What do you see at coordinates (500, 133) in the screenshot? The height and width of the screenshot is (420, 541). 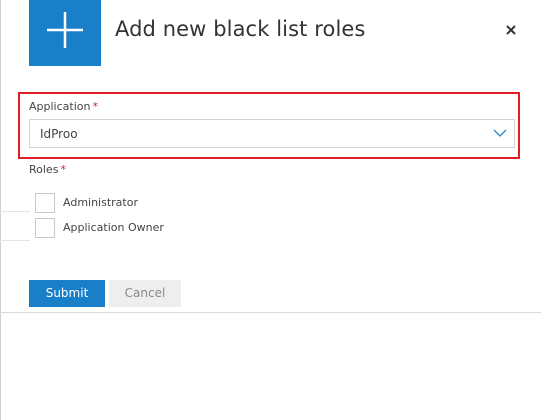 I see `chevron-down-icon` at bounding box center [500, 133].